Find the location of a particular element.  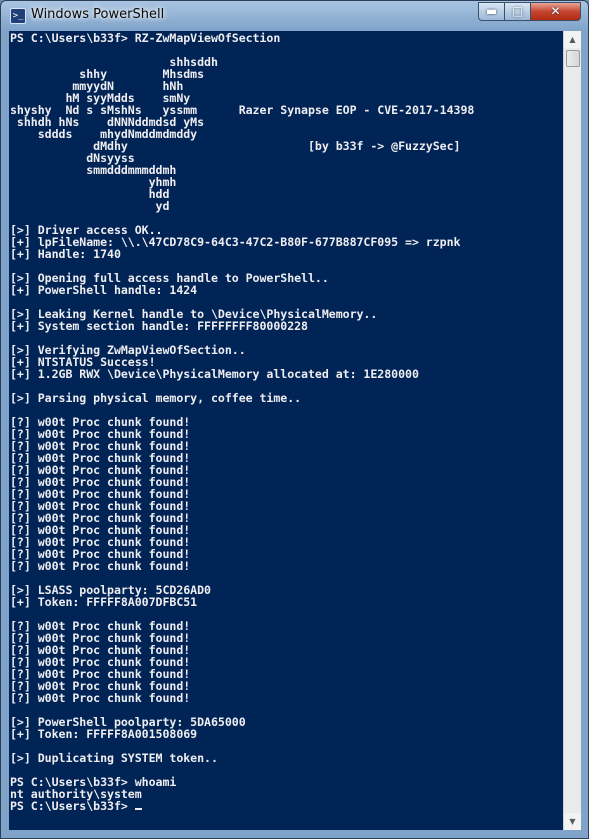

scroll-down-arrow-icon: ▼ is located at coordinates (572, 821).